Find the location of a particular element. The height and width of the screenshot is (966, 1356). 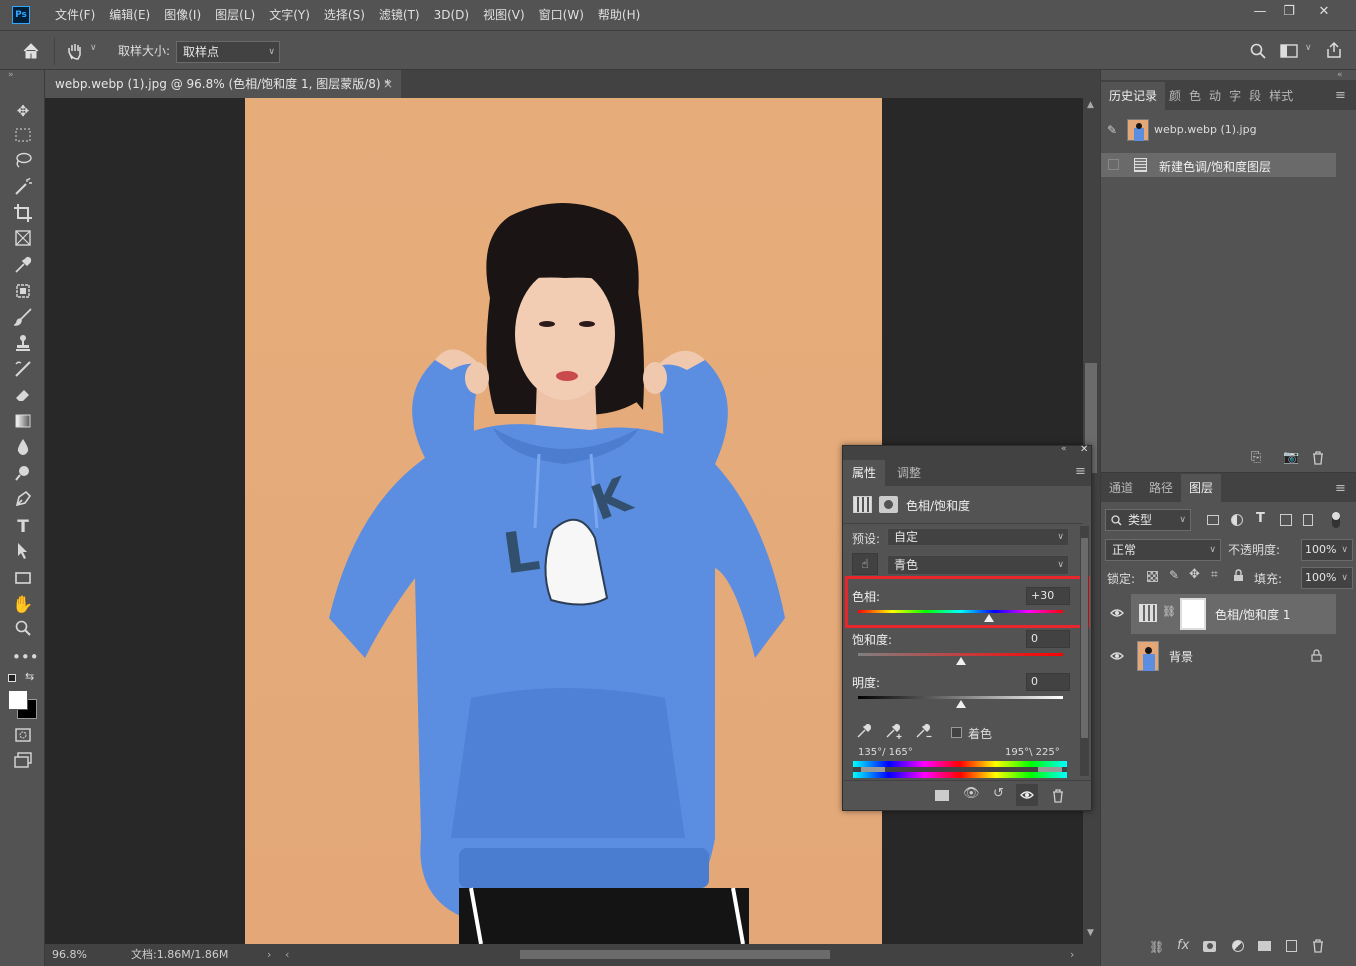

menu-item: 编辑(E) is located at coordinates (129, 15).